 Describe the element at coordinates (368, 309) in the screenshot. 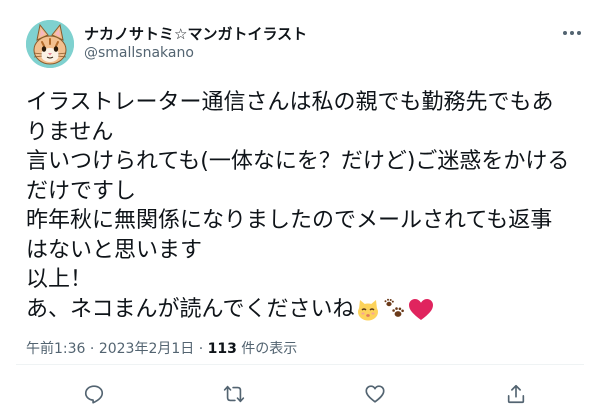

I see `kissing-cat-emoji` at that location.